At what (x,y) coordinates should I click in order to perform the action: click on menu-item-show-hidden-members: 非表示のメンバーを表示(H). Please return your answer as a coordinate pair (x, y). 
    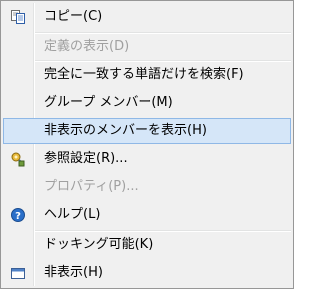
    Looking at the image, I should click on (147, 131).